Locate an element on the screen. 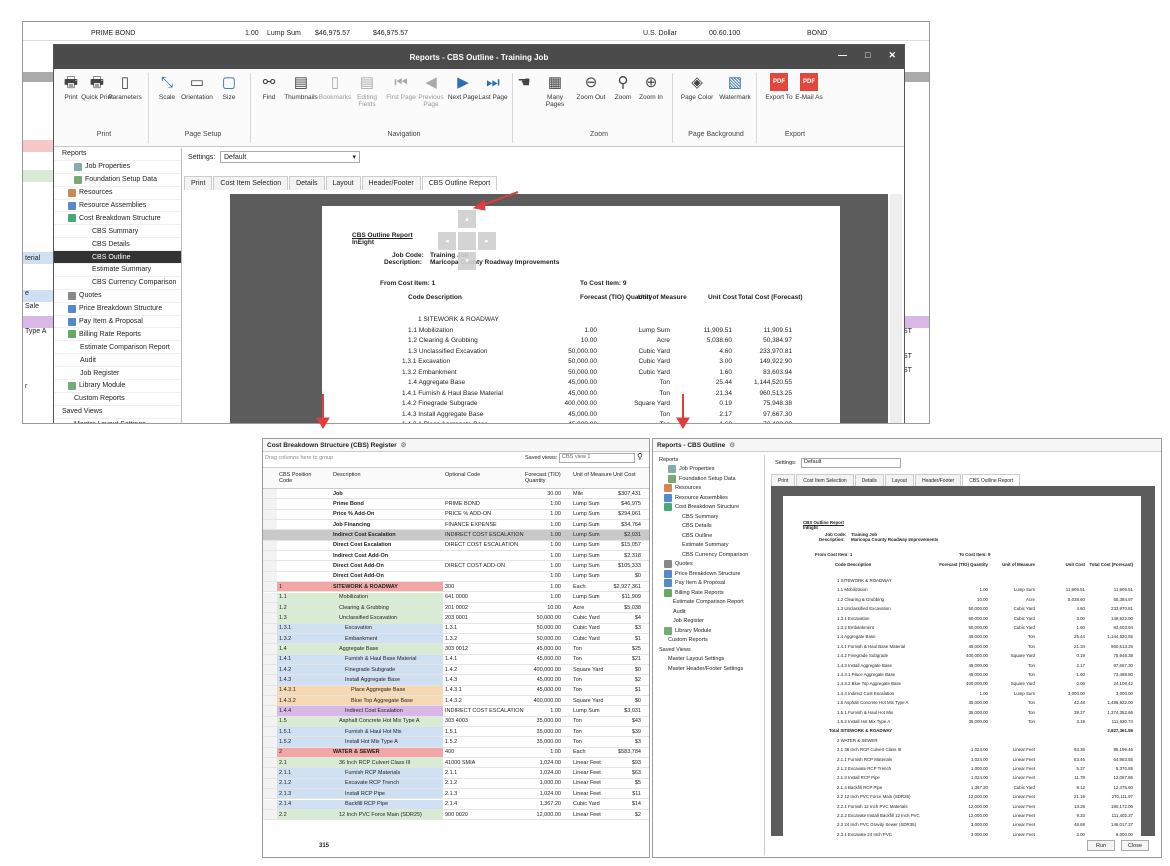  thumbnails-button: ▤ Thumbnails is located at coordinates (301, 87).